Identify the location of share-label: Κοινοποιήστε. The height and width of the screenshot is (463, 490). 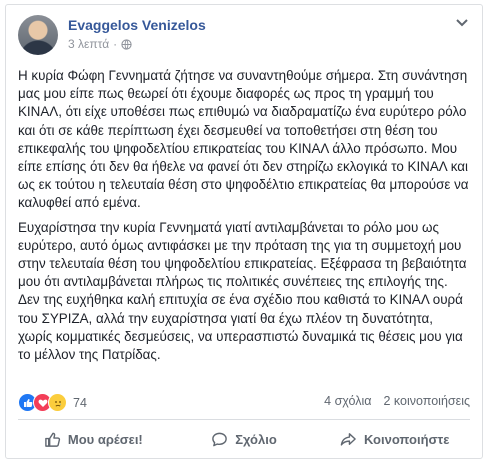
(406, 439).